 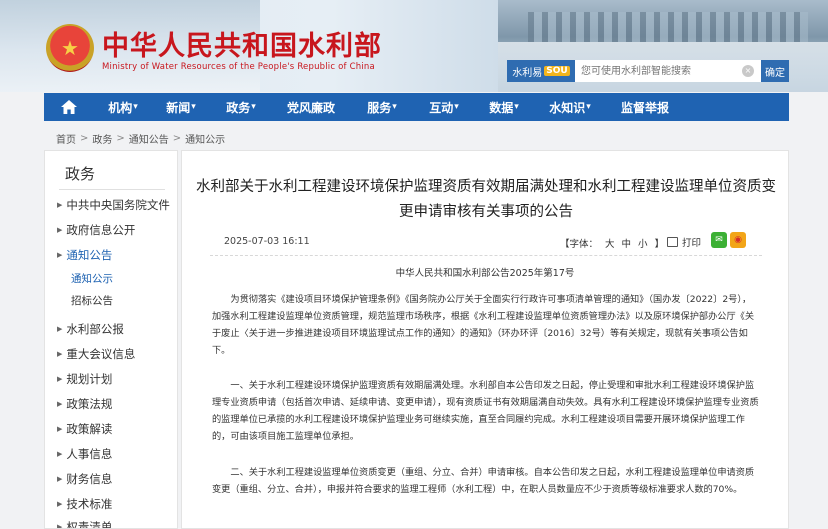 I want to click on wechat-icon: ✉, so click(x=719, y=240).